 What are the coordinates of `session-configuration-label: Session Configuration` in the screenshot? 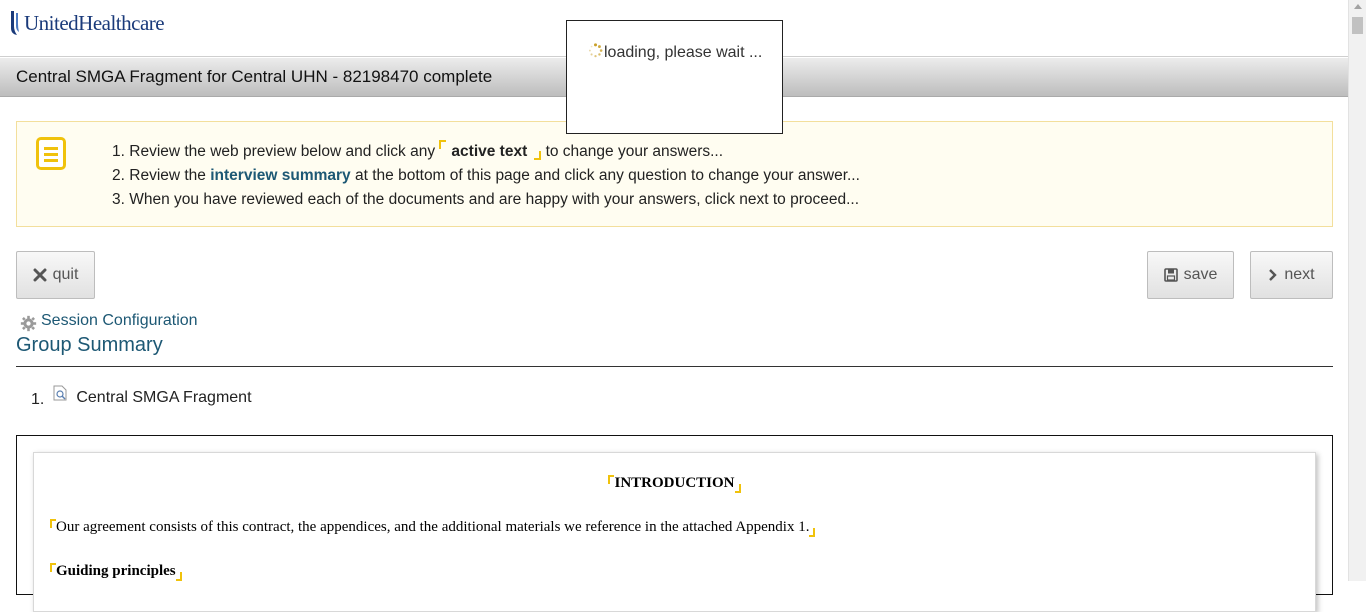 It's located at (119, 320).